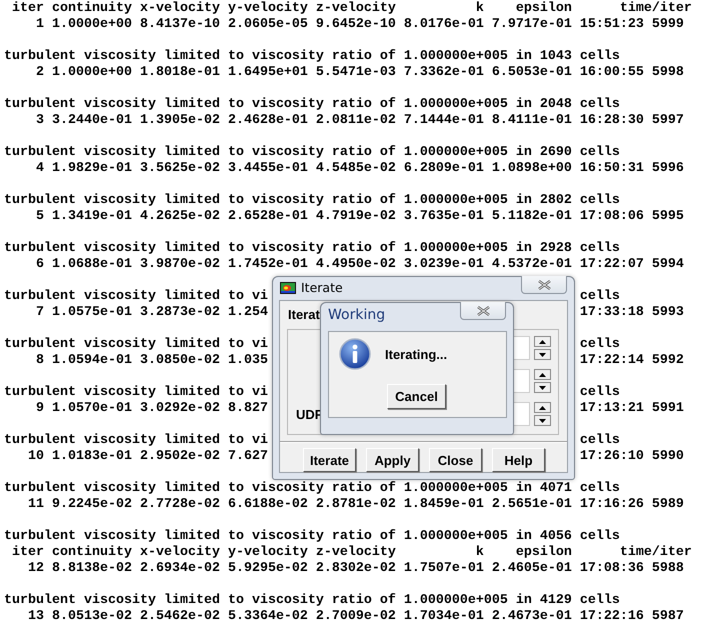  I want to click on dialog-button: Iterate, so click(329, 460).